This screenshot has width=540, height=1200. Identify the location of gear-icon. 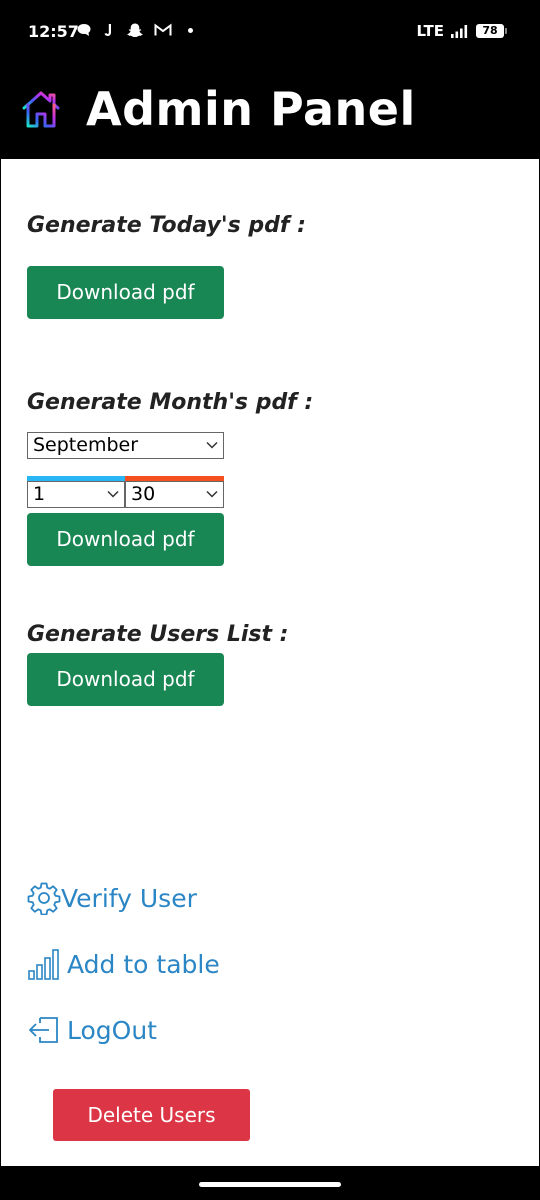
(44, 898).